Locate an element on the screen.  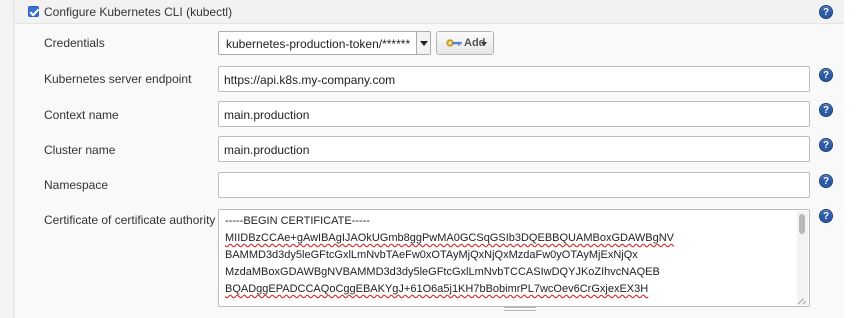
configure-kubectl-checkbox is located at coordinates (33, 11).